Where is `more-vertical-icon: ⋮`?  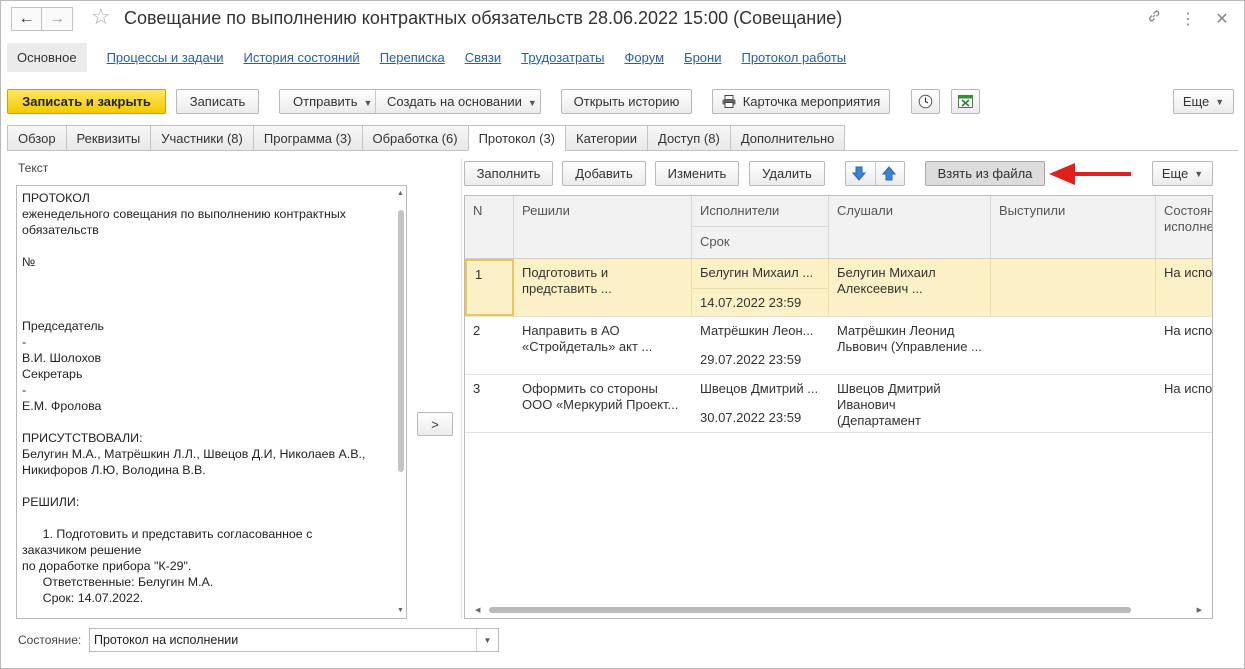
more-vertical-icon: ⋮ is located at coordinates (1188, 19).